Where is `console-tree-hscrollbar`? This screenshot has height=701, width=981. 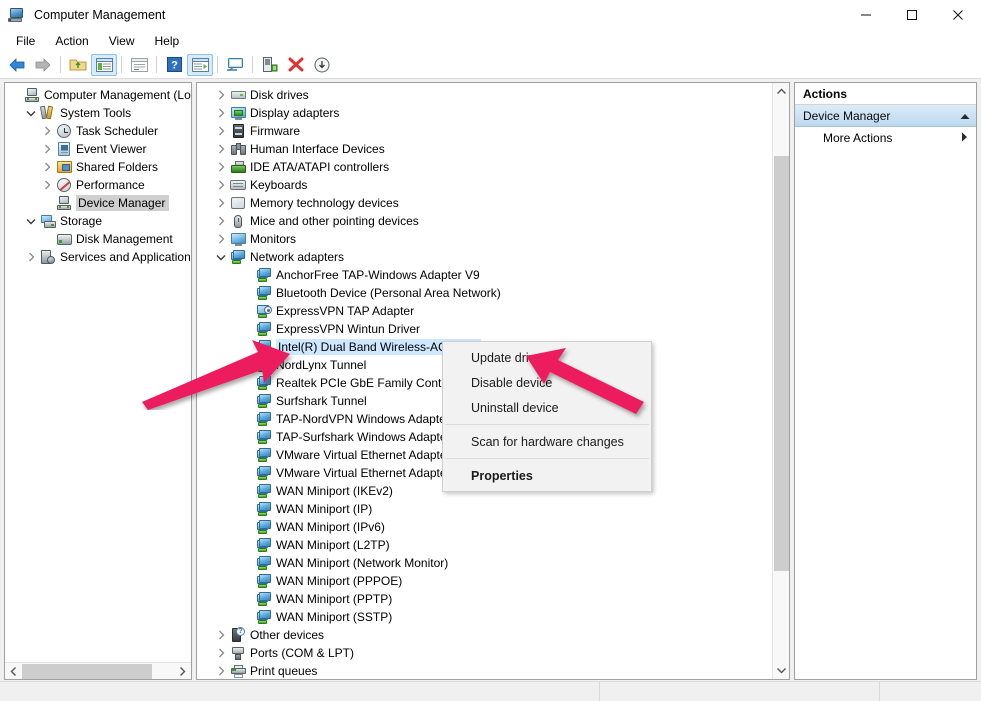
console-tree-hscrollbar is located at coordinates (98, 670).